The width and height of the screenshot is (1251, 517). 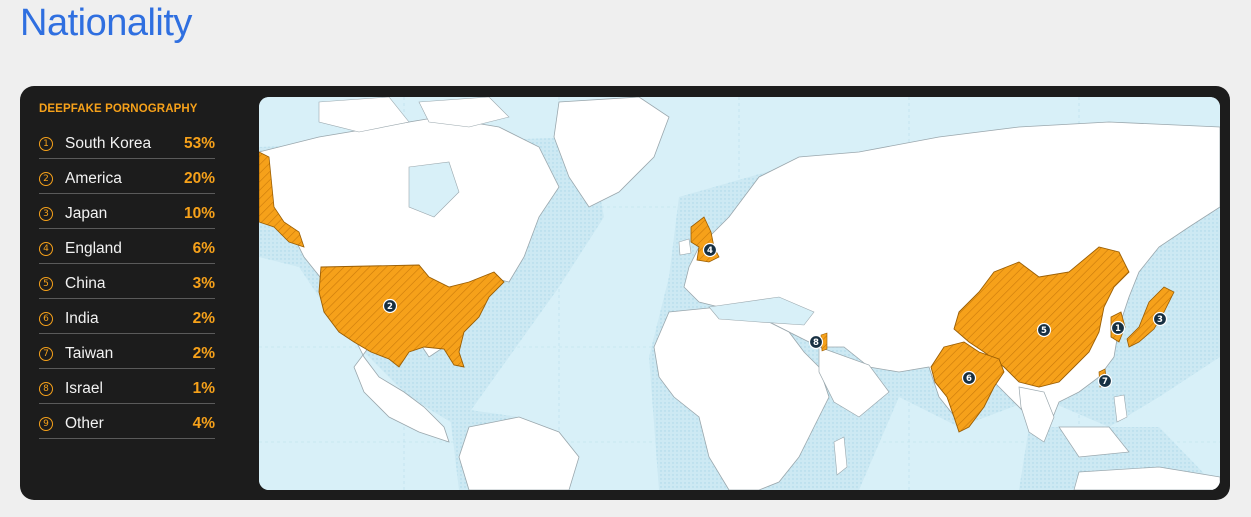 What do you see at coordinates (84, 388) in the screenshot?
I see `country-label: Israel` at bounding box center [84, 388].